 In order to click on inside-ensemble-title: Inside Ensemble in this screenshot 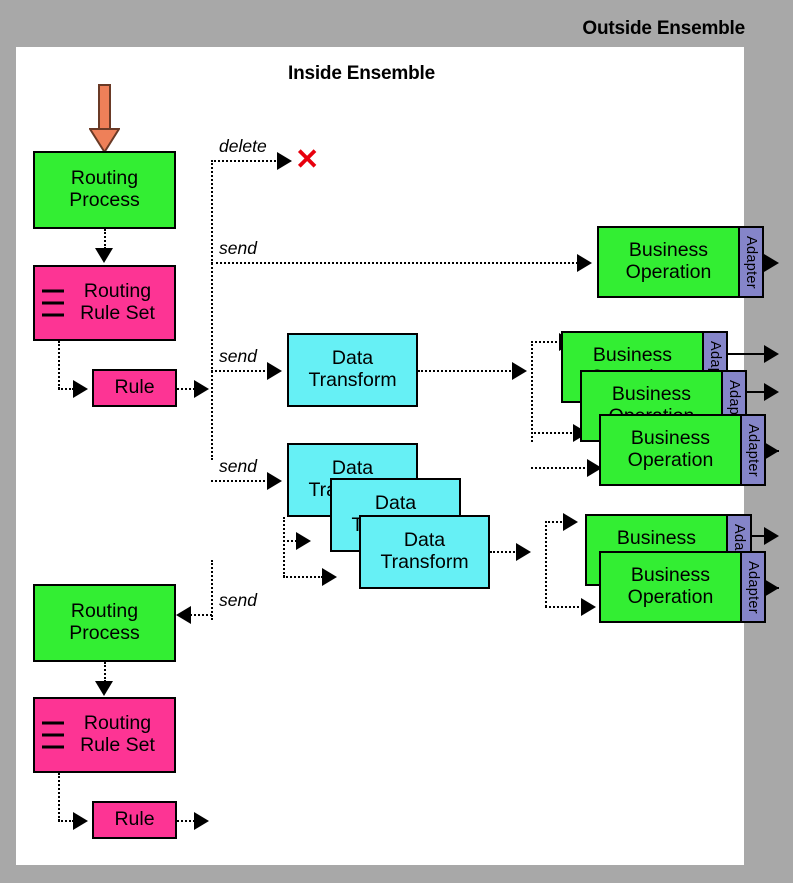, I will do `click(361, 73)`.